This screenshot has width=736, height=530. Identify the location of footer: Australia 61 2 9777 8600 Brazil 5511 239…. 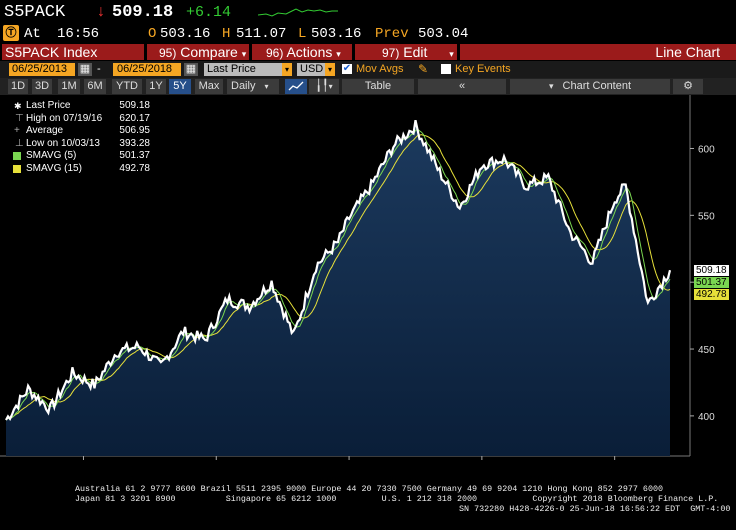
(368, 507).